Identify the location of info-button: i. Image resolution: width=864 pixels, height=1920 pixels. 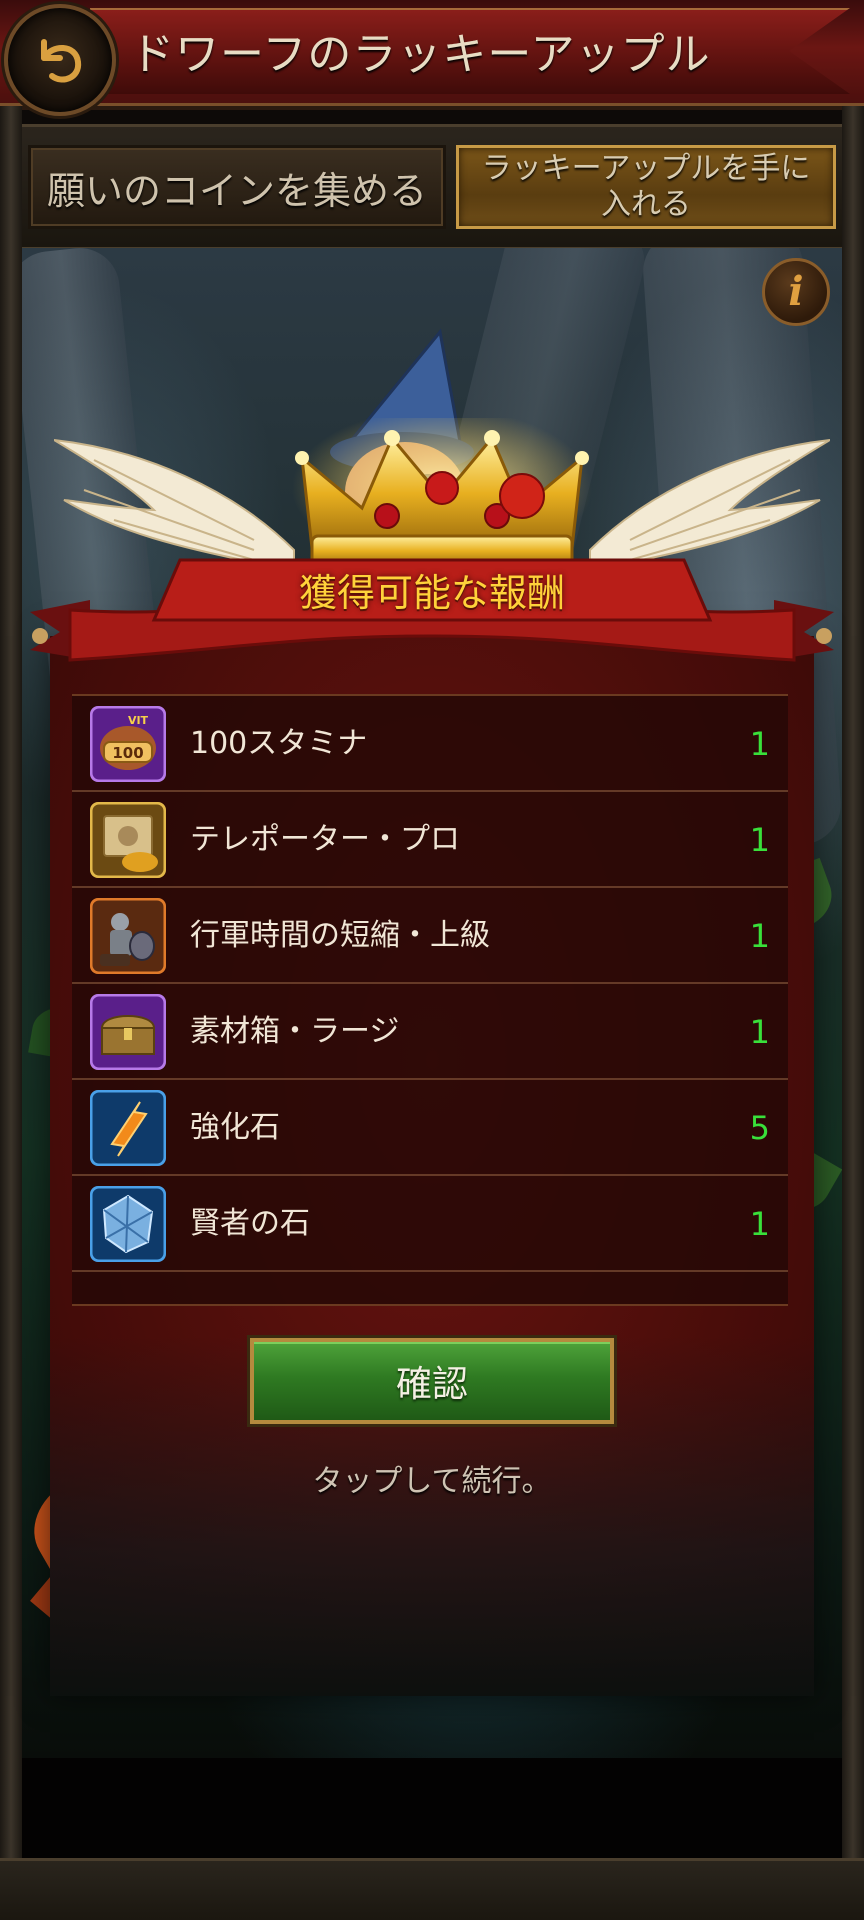
(796, 292).